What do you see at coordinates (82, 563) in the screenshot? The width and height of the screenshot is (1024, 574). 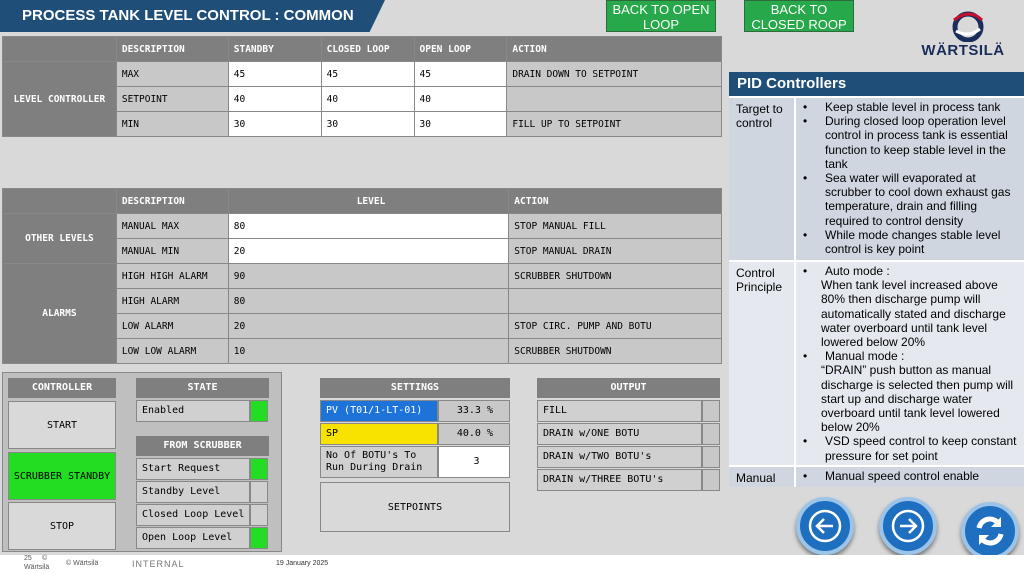 I see `copyright: © Wärtsilä` at bounding box center [82, 563].